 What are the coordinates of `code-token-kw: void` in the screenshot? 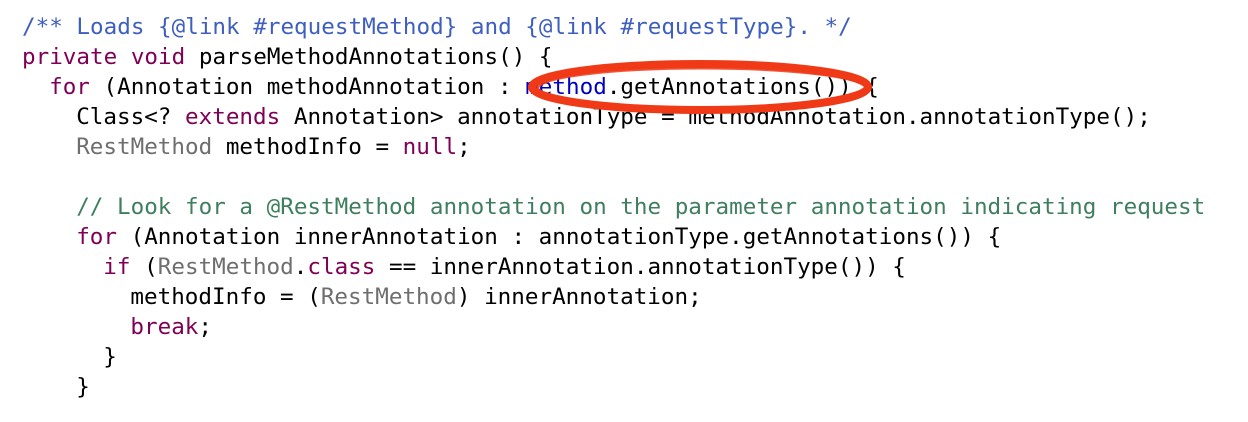 It's located at (158, 57).